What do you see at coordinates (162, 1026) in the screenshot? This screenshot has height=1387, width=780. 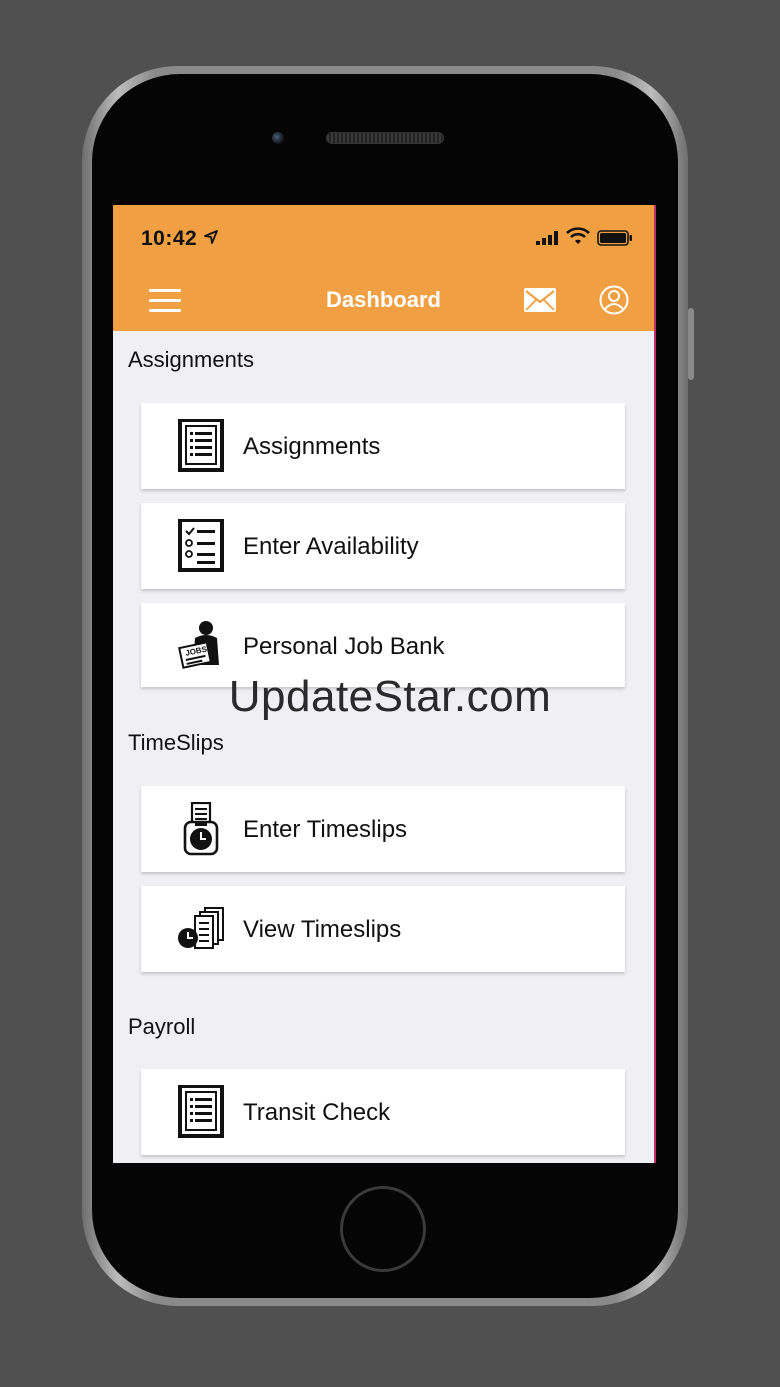 I see `section-header-payroll: Payroll` at bounding box center [162, 1026].